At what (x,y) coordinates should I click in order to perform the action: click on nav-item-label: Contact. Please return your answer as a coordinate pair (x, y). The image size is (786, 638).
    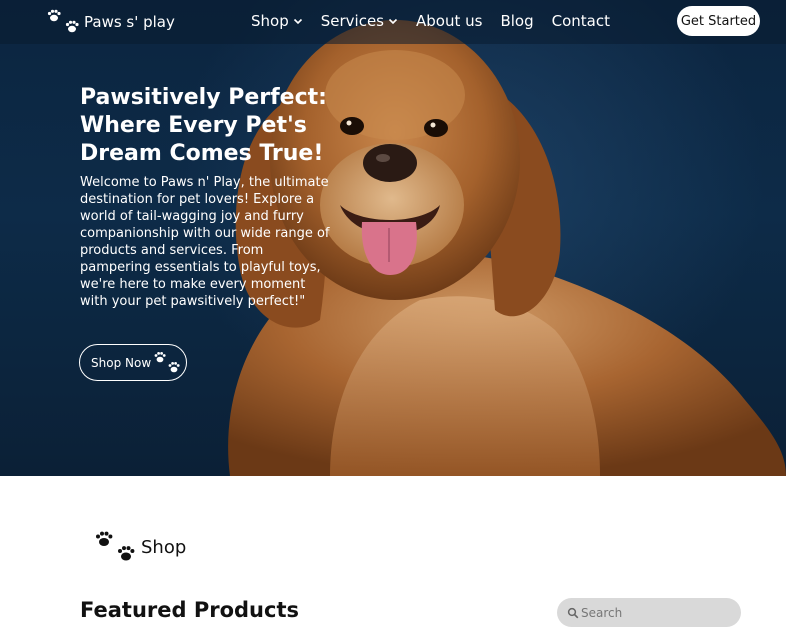
    Looking at the image, I should click on (580, 21).